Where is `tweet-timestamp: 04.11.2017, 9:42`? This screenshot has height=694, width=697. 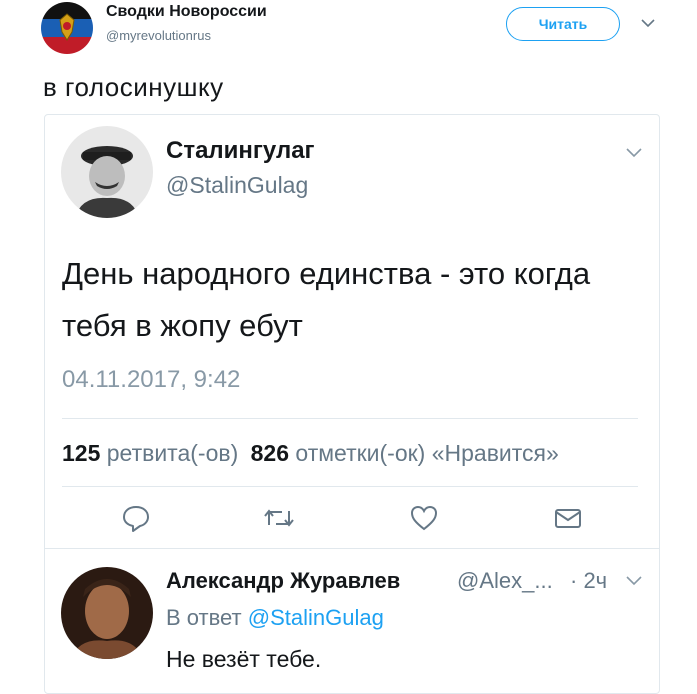
tweet-timestamp: 04.11.2017, 9:42 is located at coordinates (151, 380).